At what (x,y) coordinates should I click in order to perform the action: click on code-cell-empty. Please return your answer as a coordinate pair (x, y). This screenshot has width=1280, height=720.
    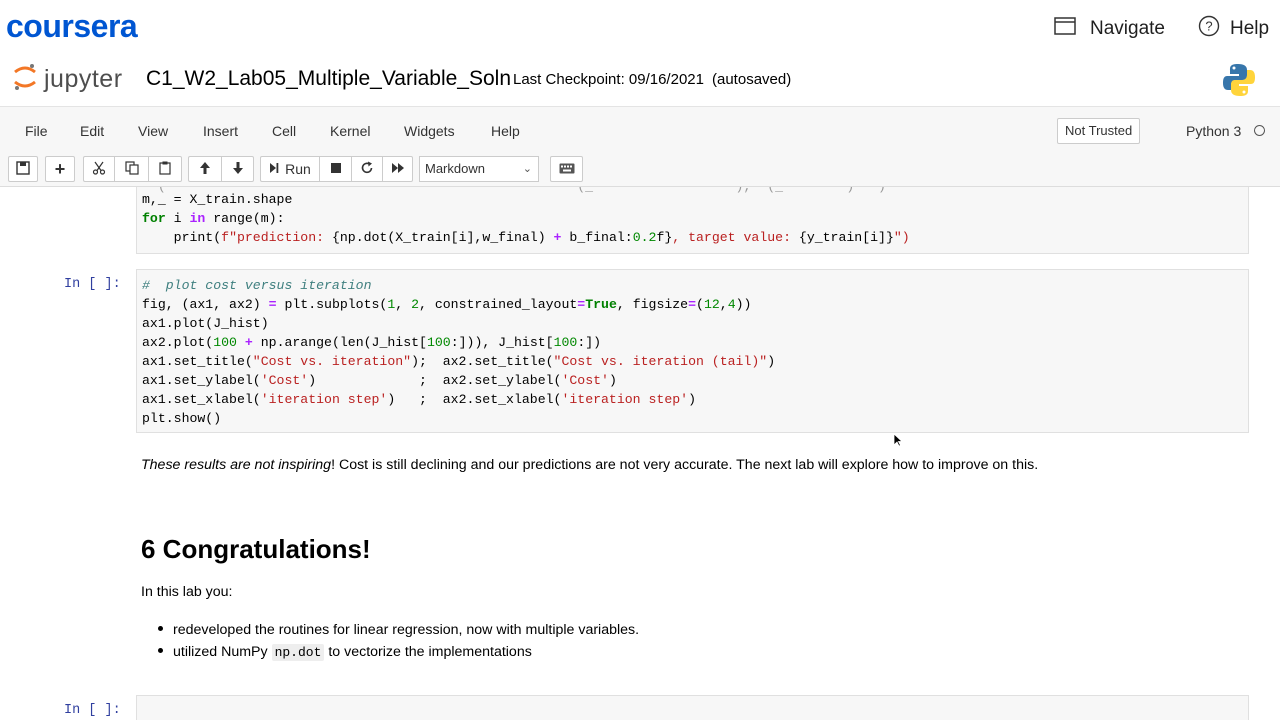
    Looking at the image, I should click on (692, 707).